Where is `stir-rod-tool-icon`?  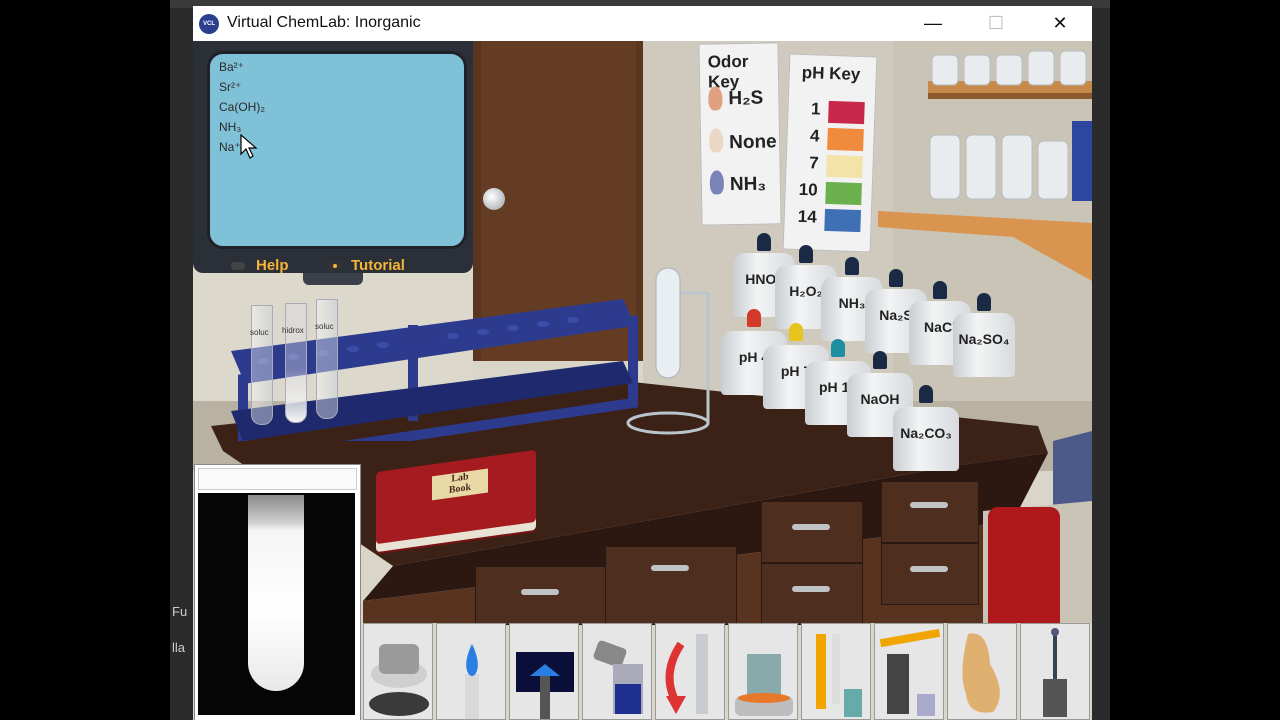
stir-rod-tool-icon is located at coordinates (1055, 672).